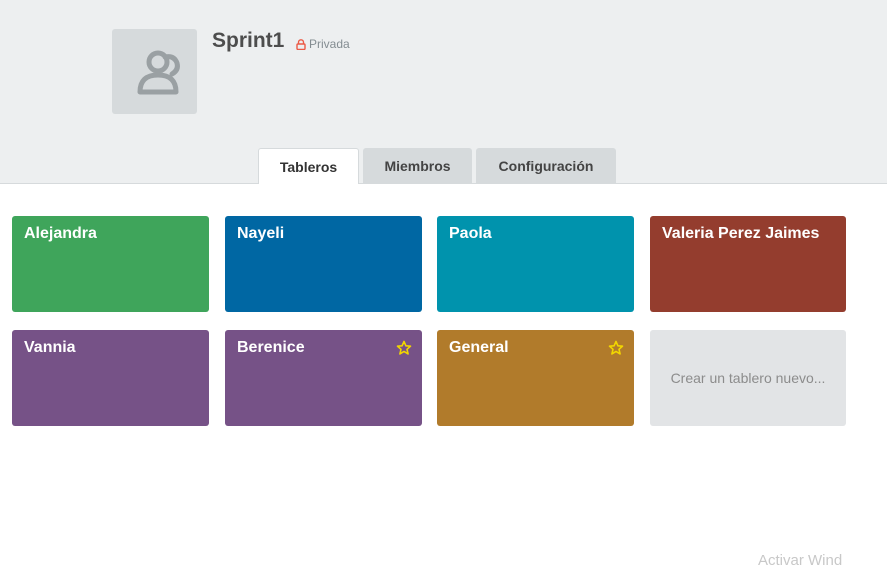  What do you see at coordinates (546, 165) in the screenshot?
I see `tab-configuracion: Configuración` at bounding box center [546, 165].